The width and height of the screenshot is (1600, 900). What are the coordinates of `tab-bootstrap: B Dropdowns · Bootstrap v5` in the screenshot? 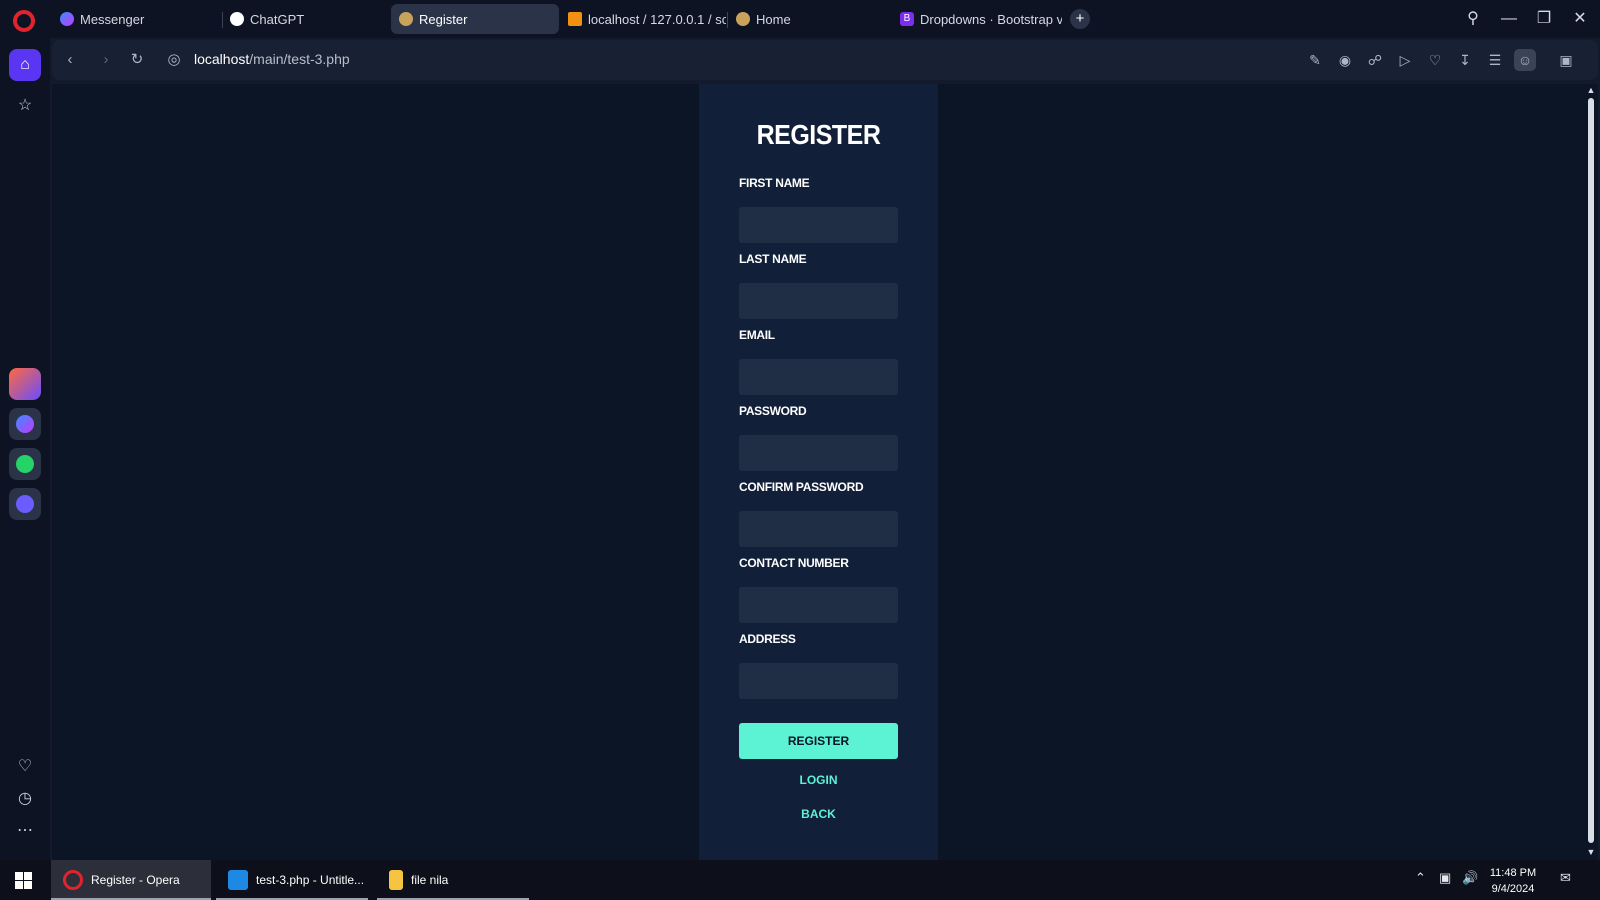 It's located at (977, 19).